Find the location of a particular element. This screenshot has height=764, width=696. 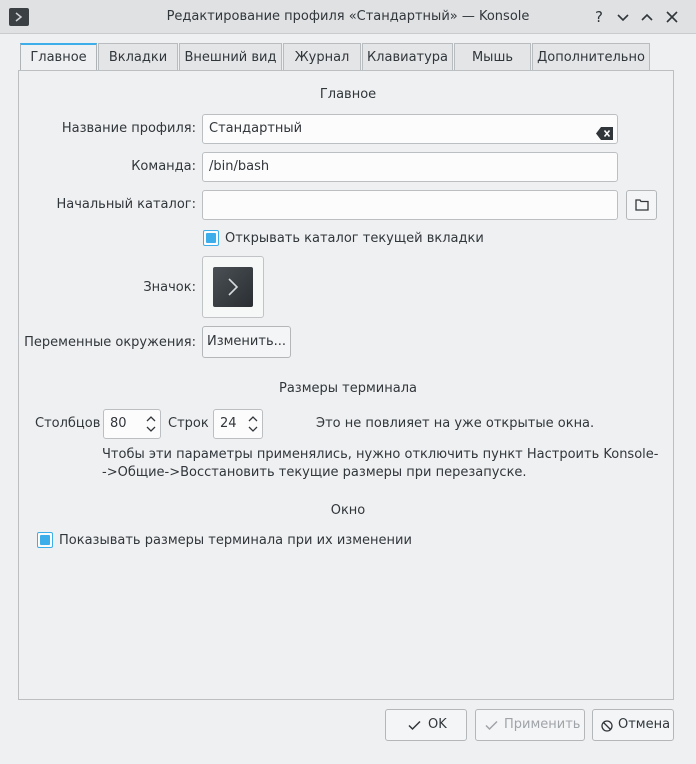

window-section-title: Окно is located at coordinates (348, 510).